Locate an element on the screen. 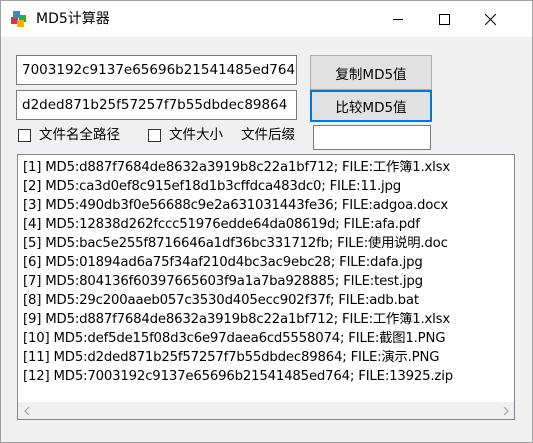 This screenshot has height=443, width=533. copy-md5-button: 复制MD5值 is located at coordinates (371, 72).